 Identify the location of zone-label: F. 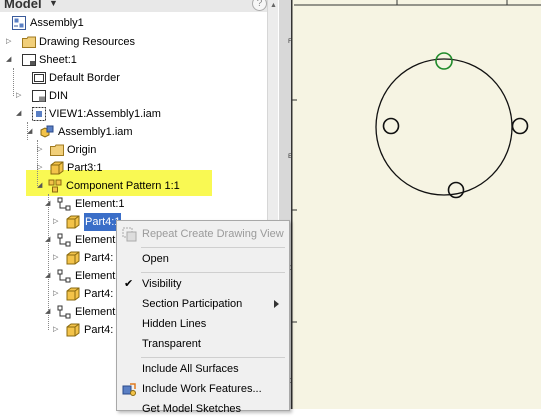
(290, 41).